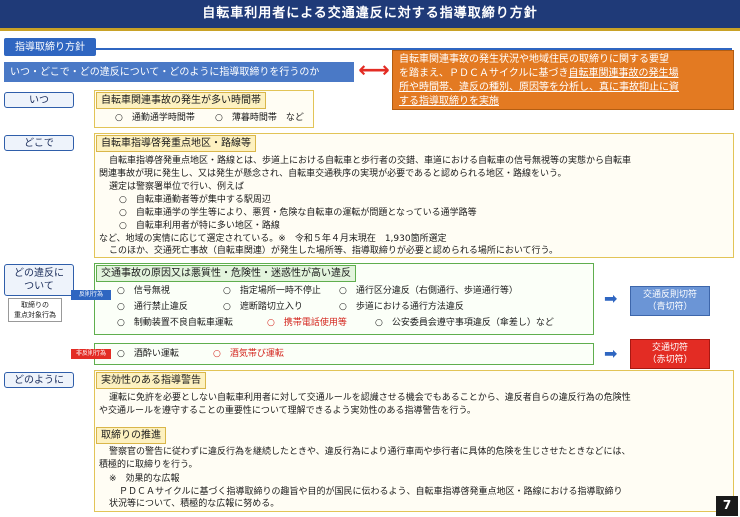  What do you see at coordinates (177, 187) in the screenshot?
I see `where-text-2: 選定は警察署単位で行い、例えば` at bounding box center [177, 187].